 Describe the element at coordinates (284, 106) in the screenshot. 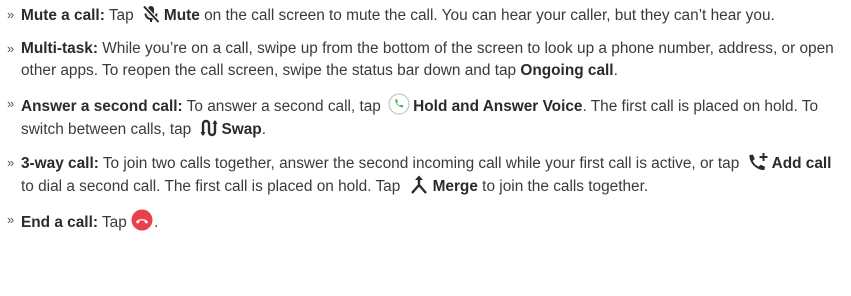

I see `item-text: To answer a second call, tap` at that location.